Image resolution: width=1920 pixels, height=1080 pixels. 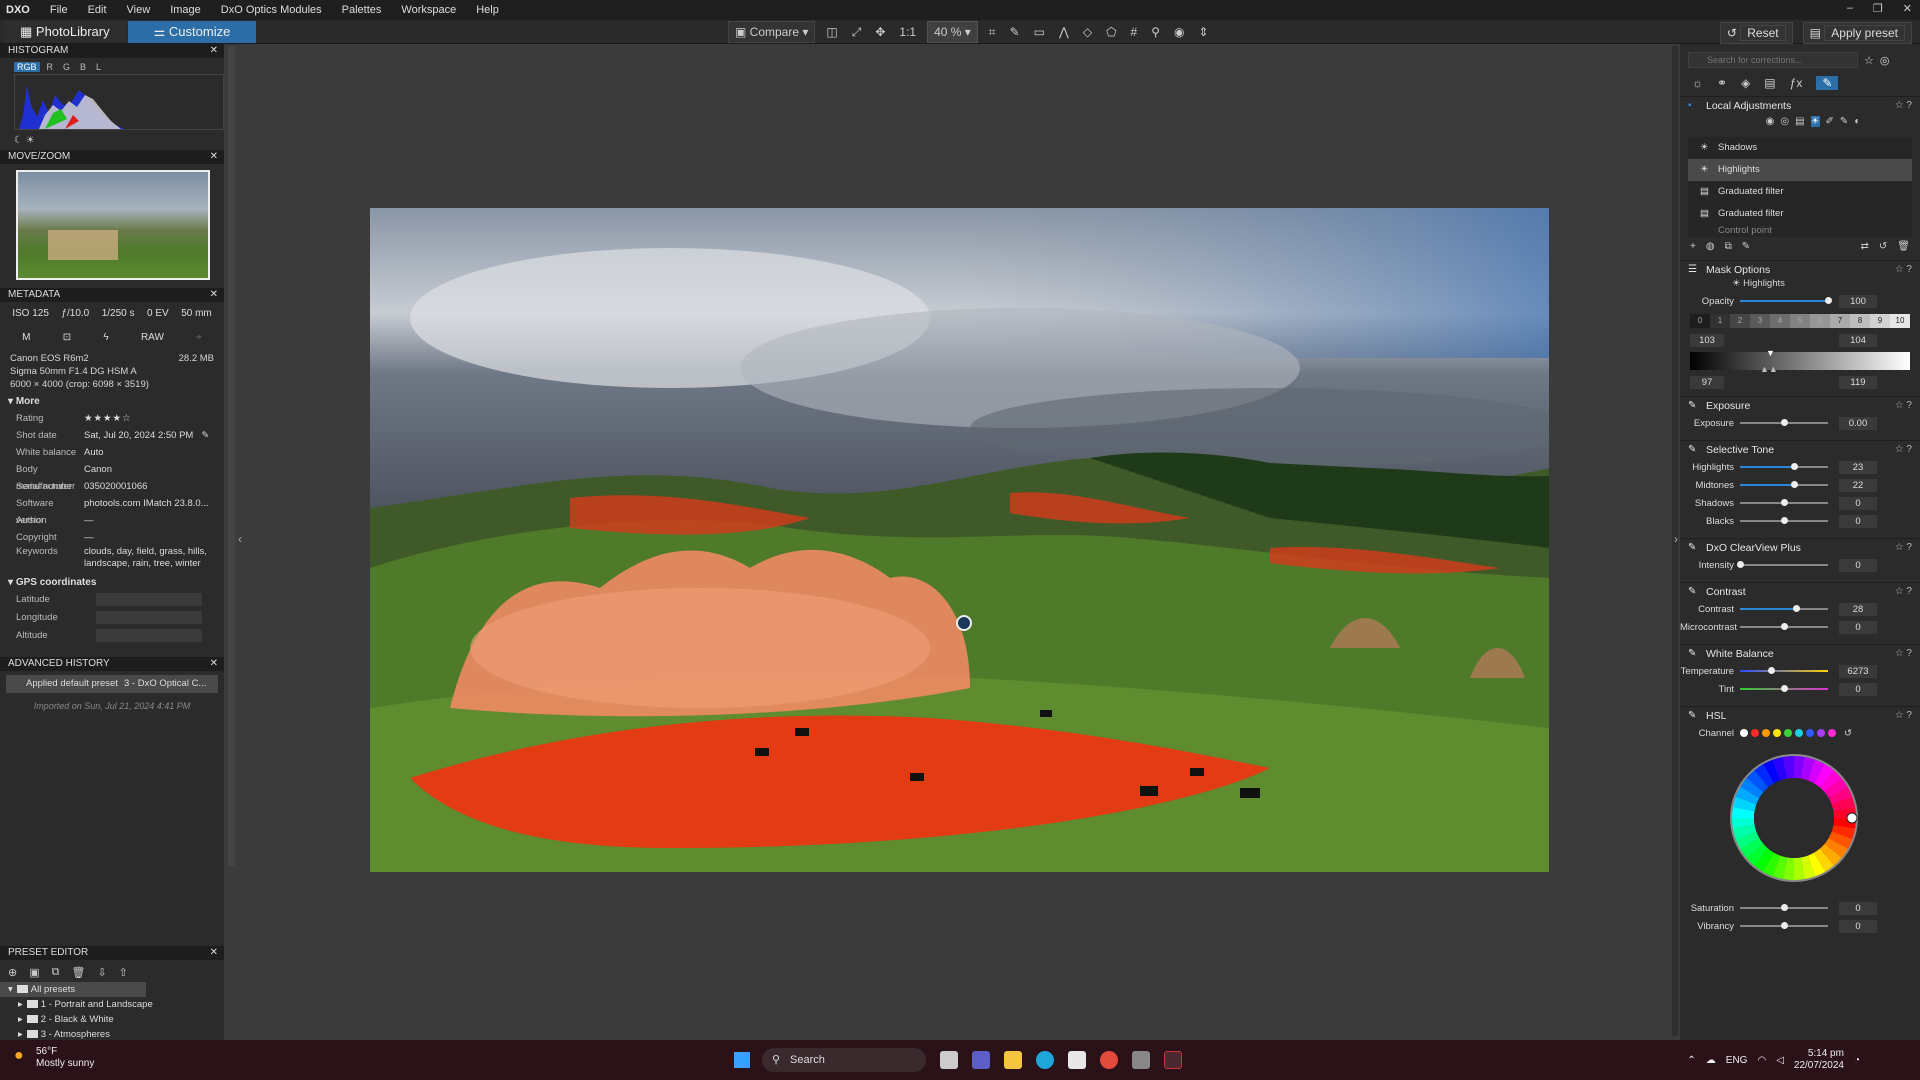 I want to click on left-scrollbar, so click(x=231, y=456).